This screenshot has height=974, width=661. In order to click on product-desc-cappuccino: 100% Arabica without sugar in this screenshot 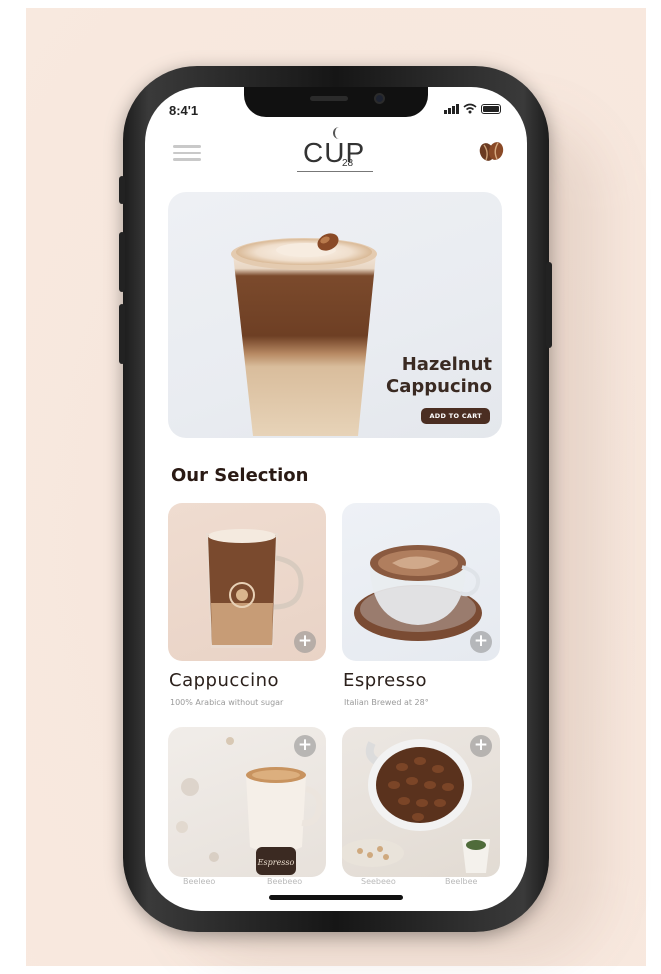, I will do `click(227, 702)`.